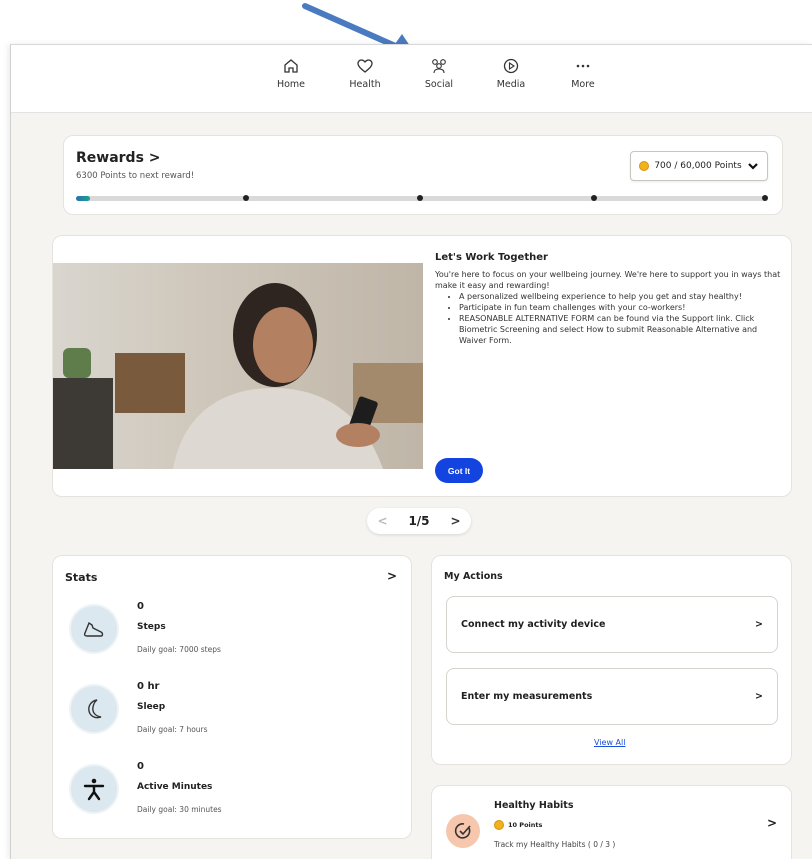 The width and height of the screenshot is (812, 859). I want to click on connect-device-action: Connect my activity device >, so click(612, 624).